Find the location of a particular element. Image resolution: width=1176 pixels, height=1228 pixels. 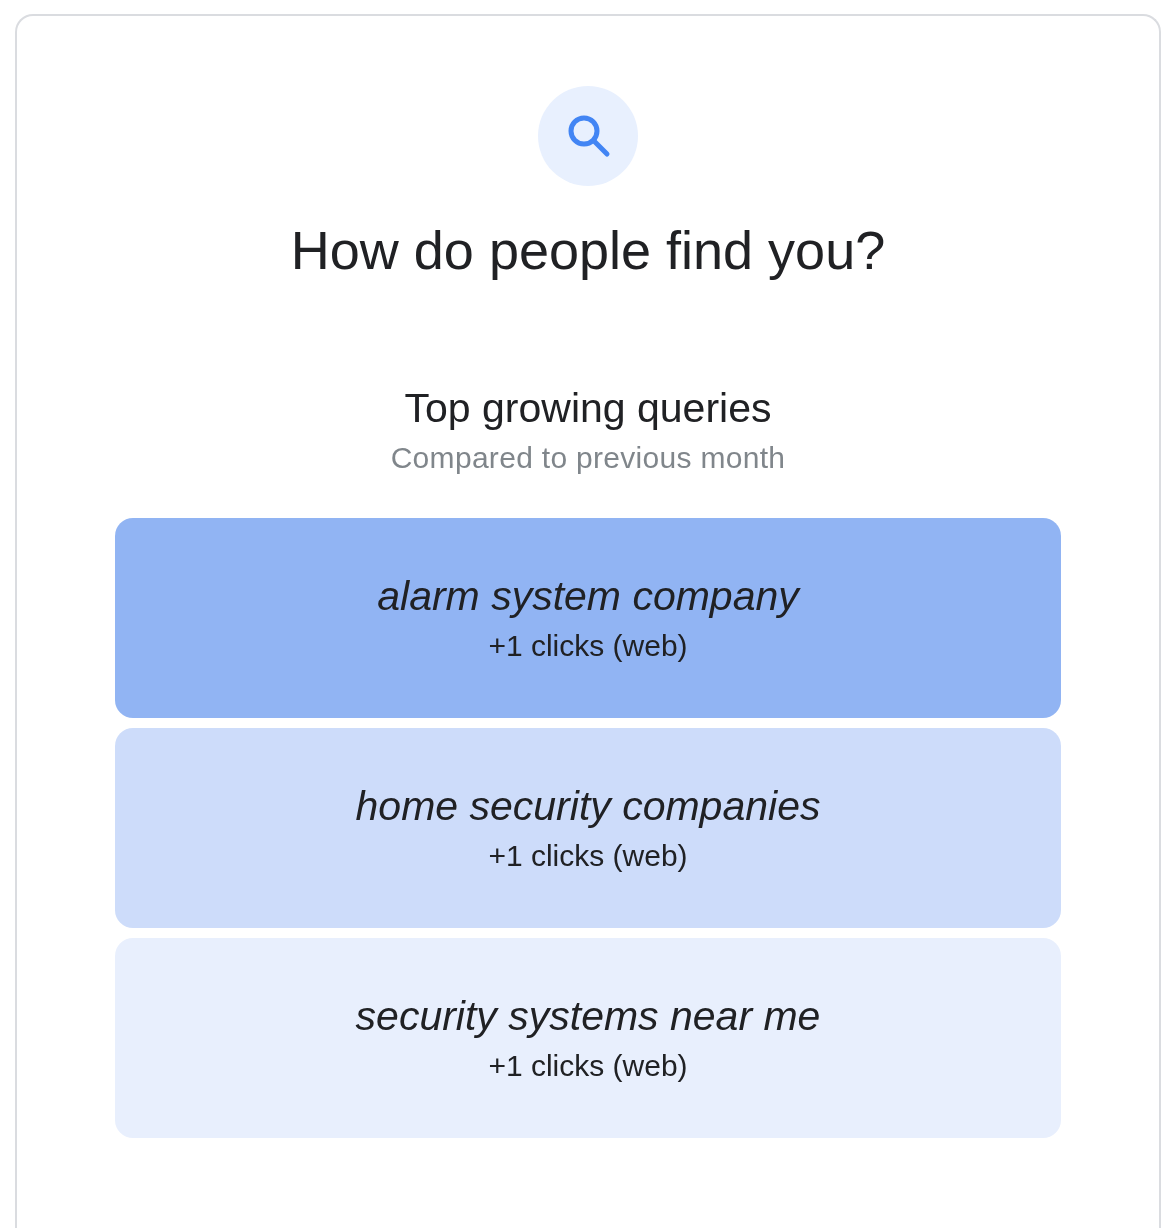

query-text: security systems near me is located at coordinates (588, 1016).